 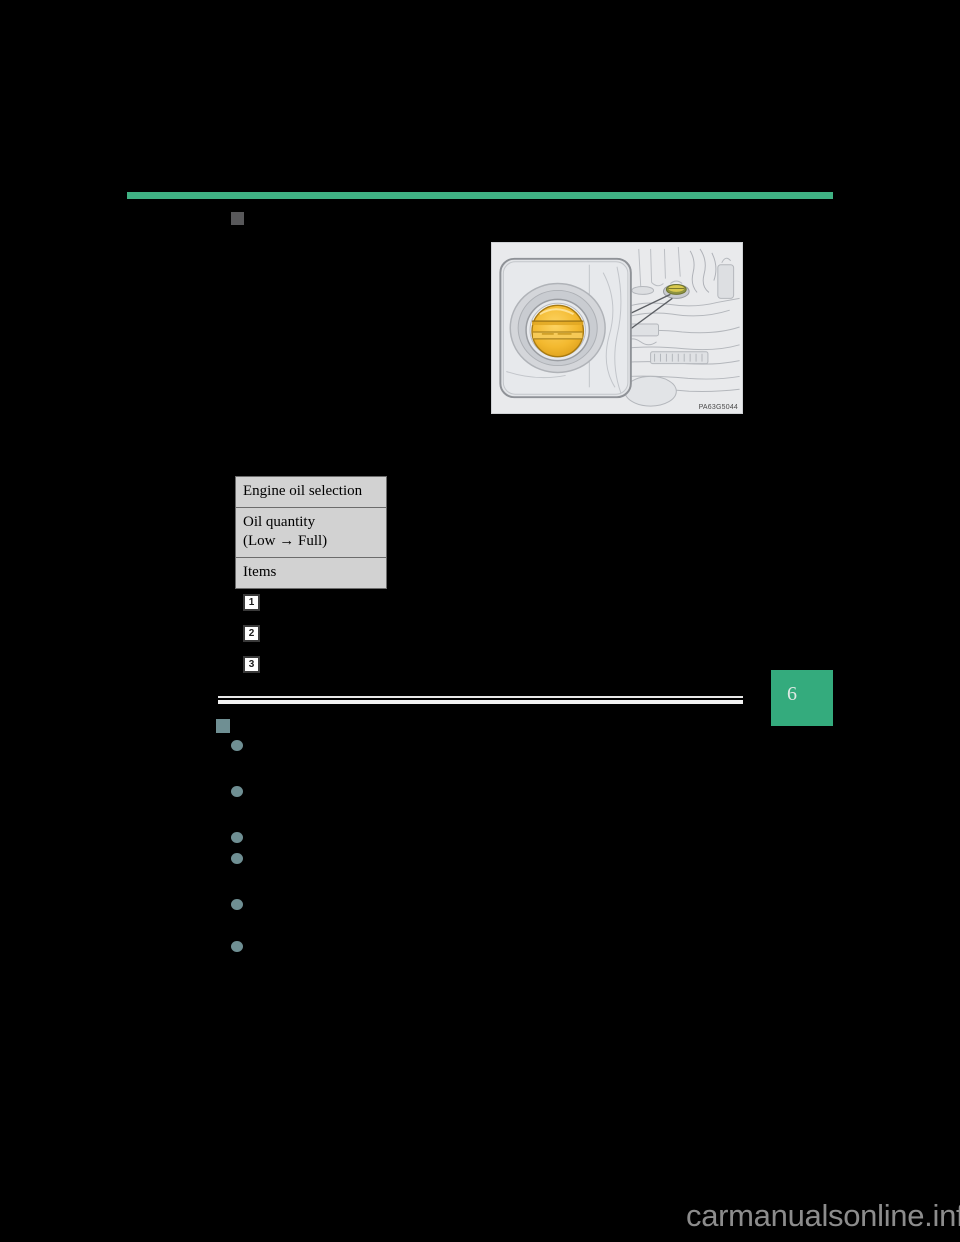 What do you see at coordinates (498, 851) in the screenshot?
I see `redacted-notice-text` at bounding box center [498, 851].